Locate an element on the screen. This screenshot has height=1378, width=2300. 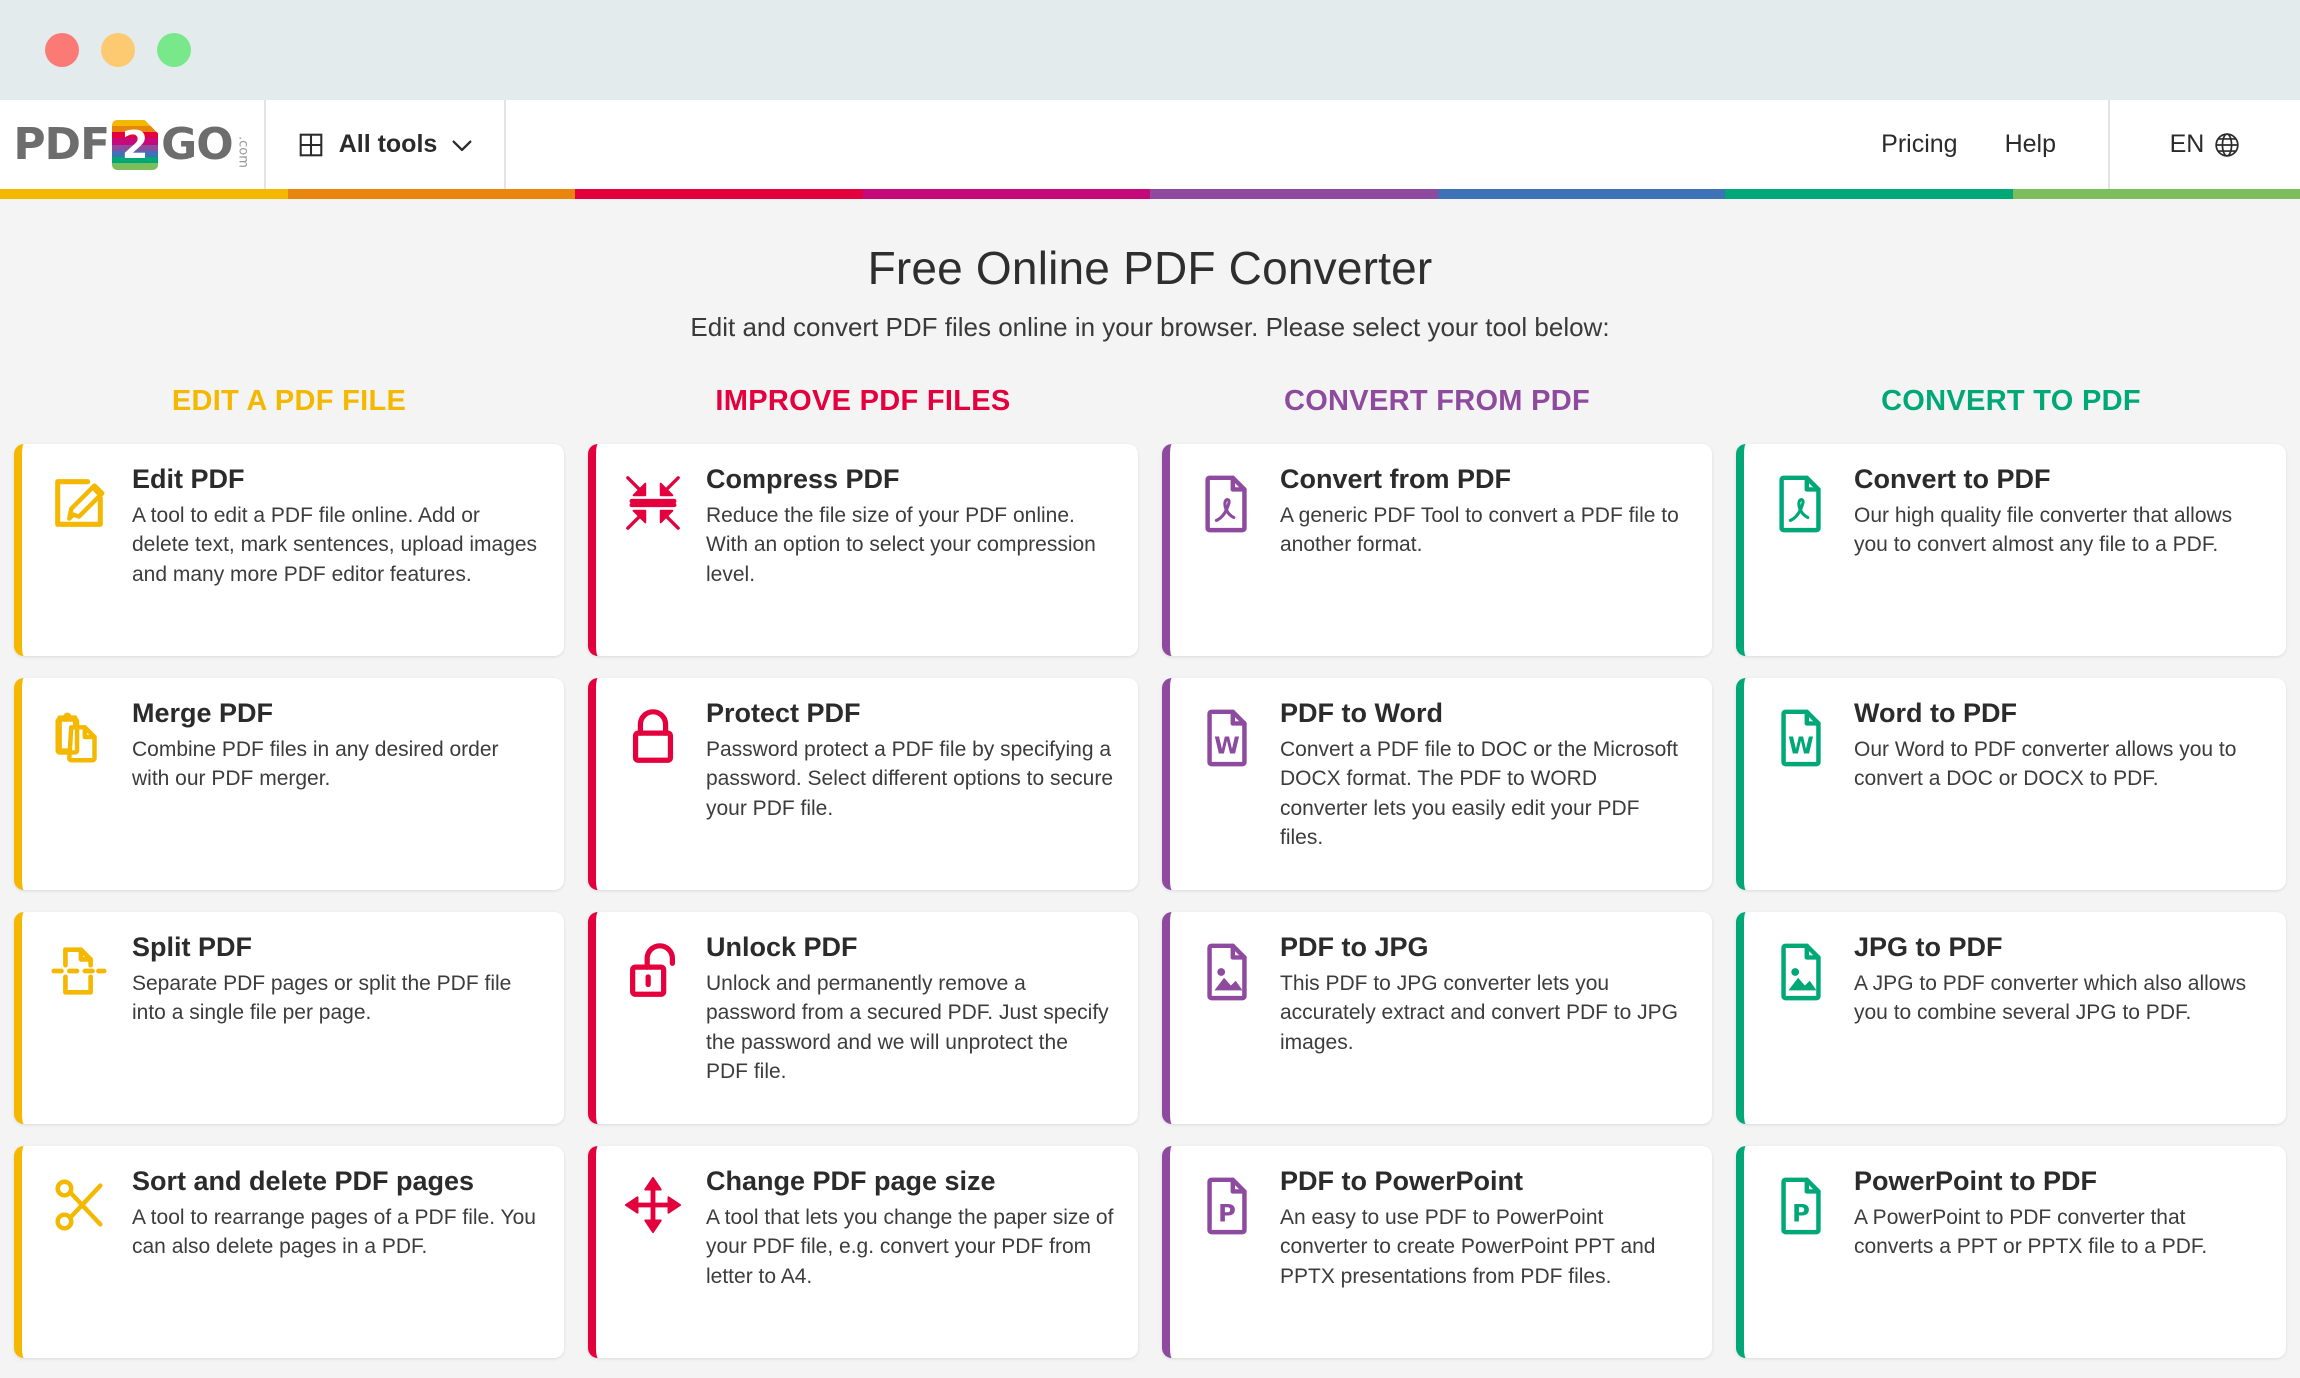
window-controls is located at coordinates (118, 50).